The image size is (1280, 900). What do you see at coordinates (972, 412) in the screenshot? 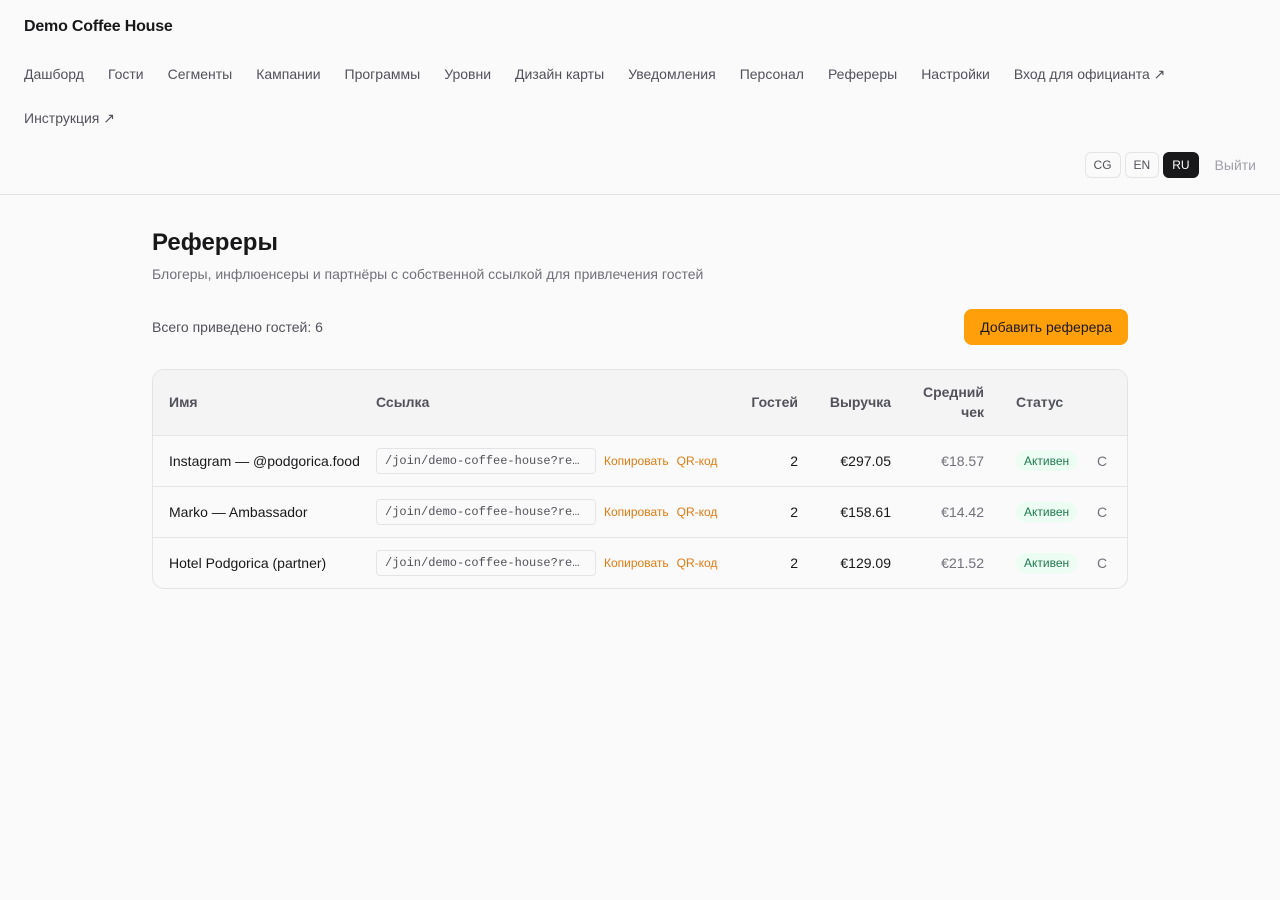
I see `header-avg-check-line2: чек` at bounding box center [972, 412].